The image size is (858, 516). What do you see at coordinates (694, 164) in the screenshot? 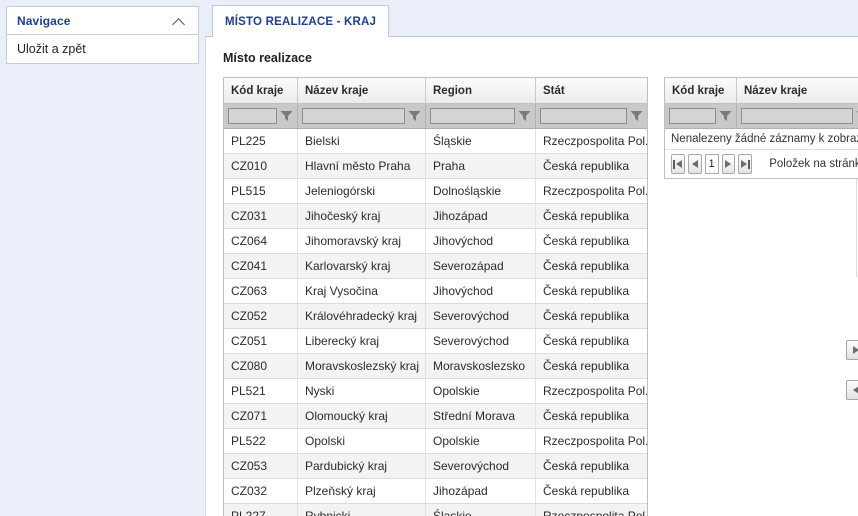
I see `prev-page-icon` at bounding box center [694, 164].